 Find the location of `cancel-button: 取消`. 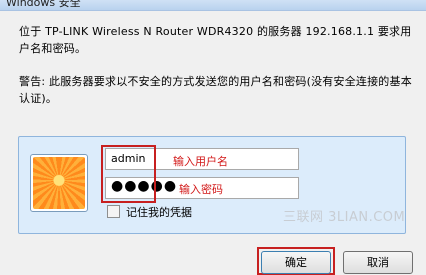

cancel-button: 取消 is located at coordinates (378, 262).